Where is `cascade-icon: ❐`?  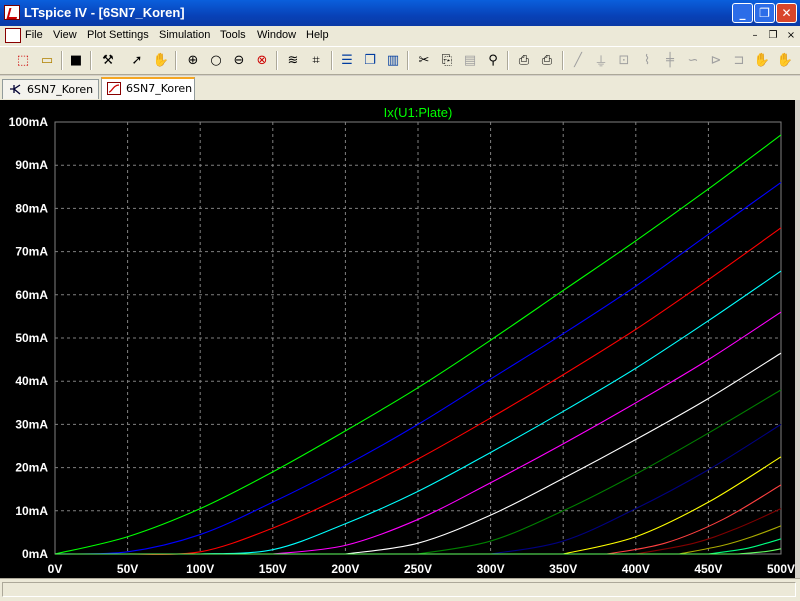 cascade-icon: ❐ is located at coordinates (370, 60).